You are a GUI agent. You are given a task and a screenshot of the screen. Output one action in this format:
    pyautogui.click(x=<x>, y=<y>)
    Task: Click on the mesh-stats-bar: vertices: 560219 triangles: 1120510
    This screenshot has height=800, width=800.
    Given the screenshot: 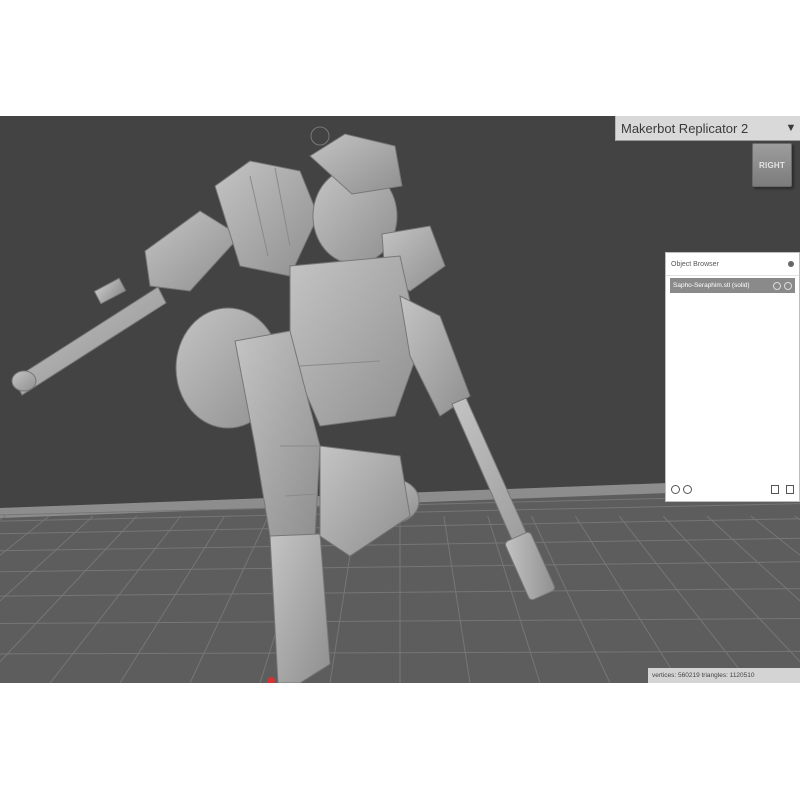 What is the action you would take?
    pyautogui.click(x=724, y=675)
    